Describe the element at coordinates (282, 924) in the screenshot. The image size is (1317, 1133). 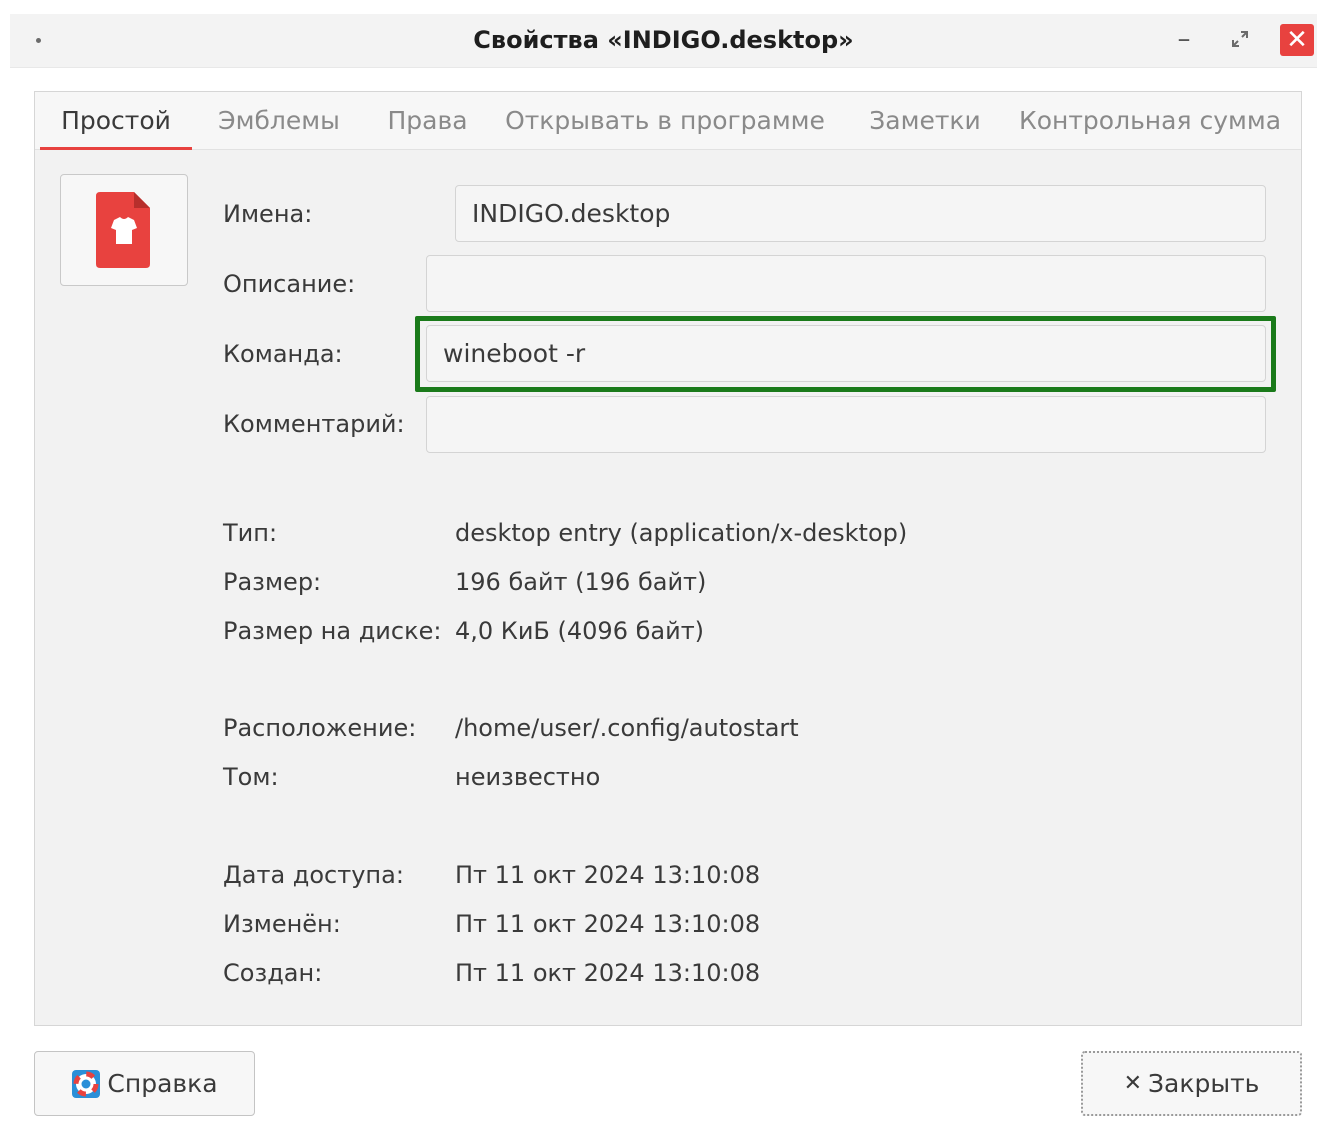
I see `modified-label: Изменён:` at that location.